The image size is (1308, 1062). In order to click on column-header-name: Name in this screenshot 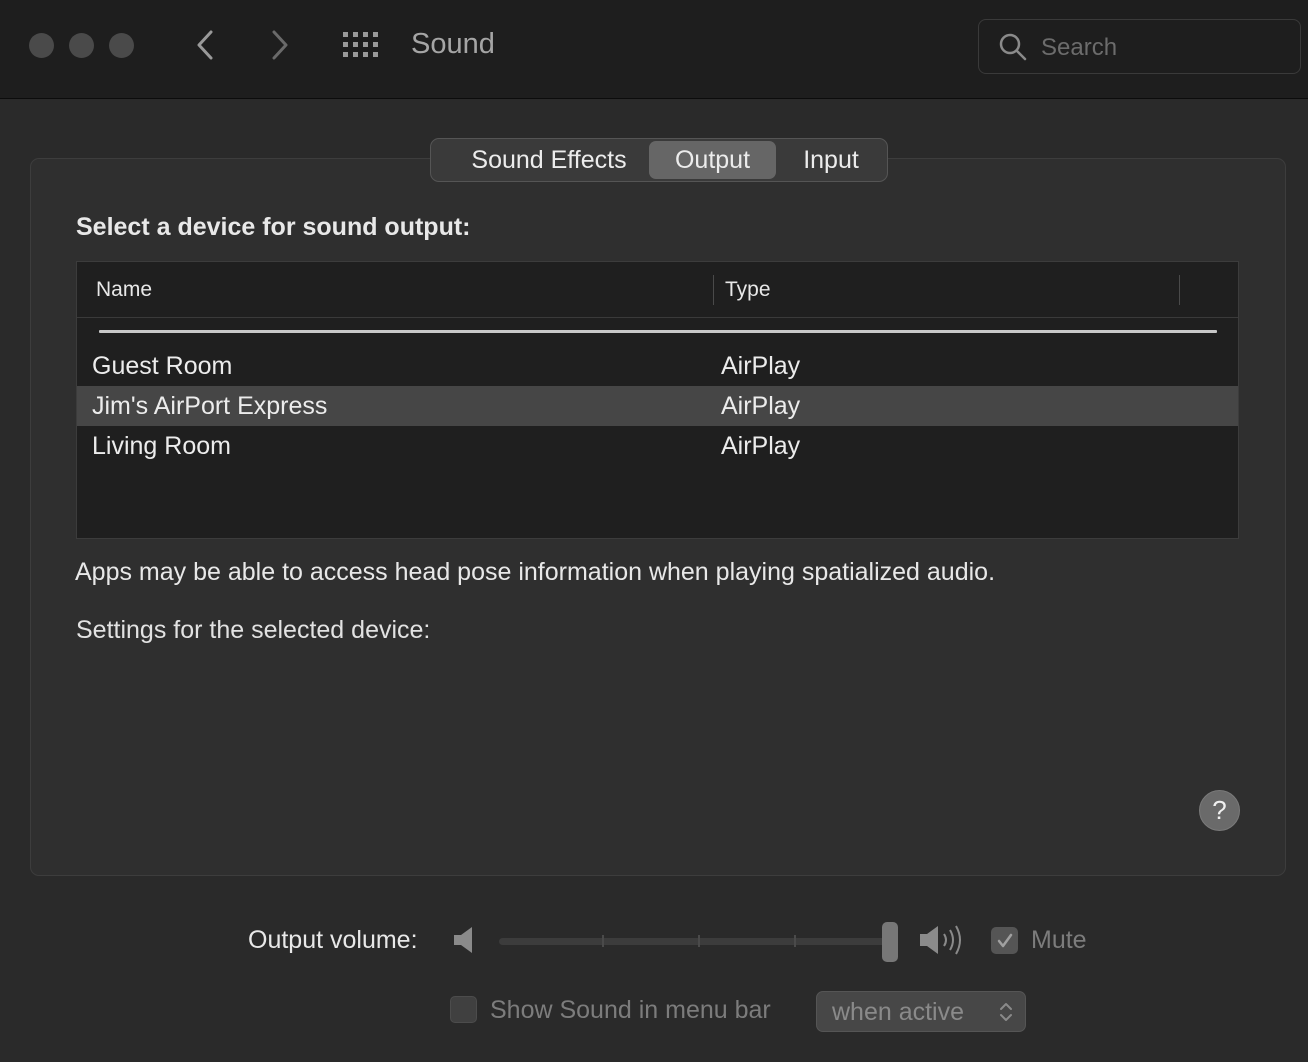, I will do `click(124, 290)`.